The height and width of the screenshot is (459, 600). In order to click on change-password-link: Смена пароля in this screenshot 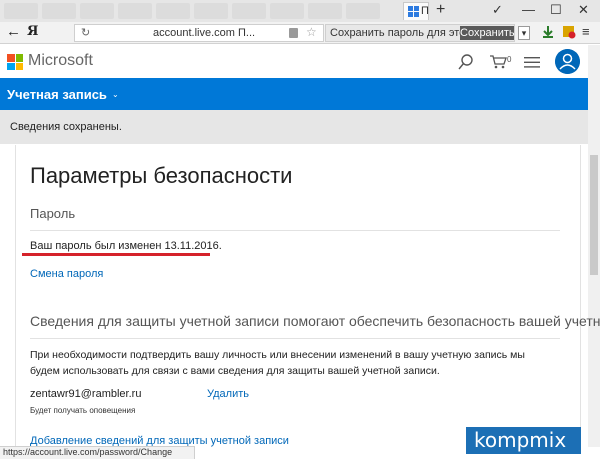, I will do `click(66, 274)`.